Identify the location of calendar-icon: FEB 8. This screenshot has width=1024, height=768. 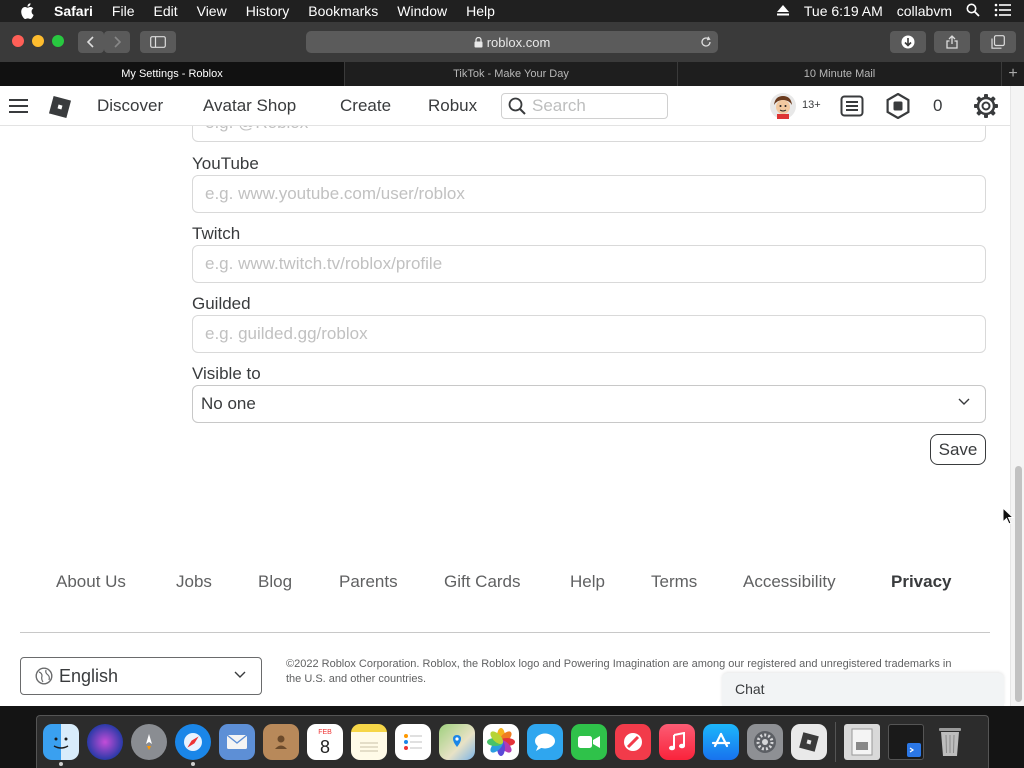
(325, 742).